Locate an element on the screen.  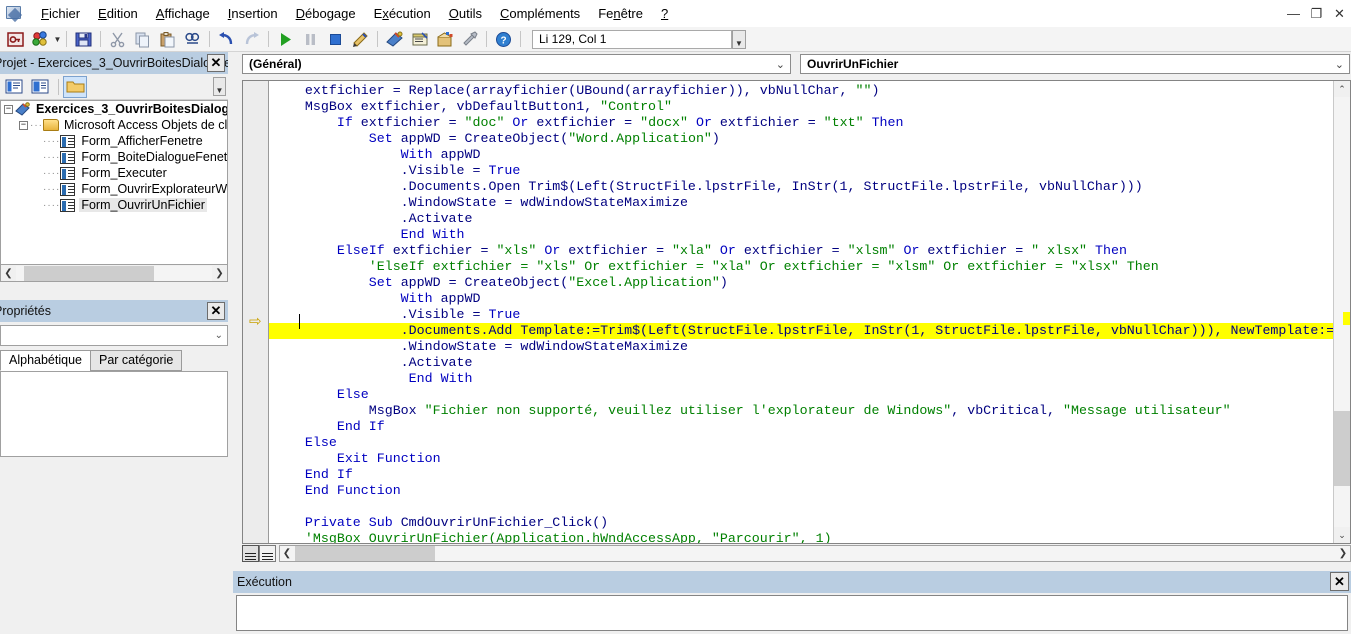
find-icon is located at coordinates (192, 39).